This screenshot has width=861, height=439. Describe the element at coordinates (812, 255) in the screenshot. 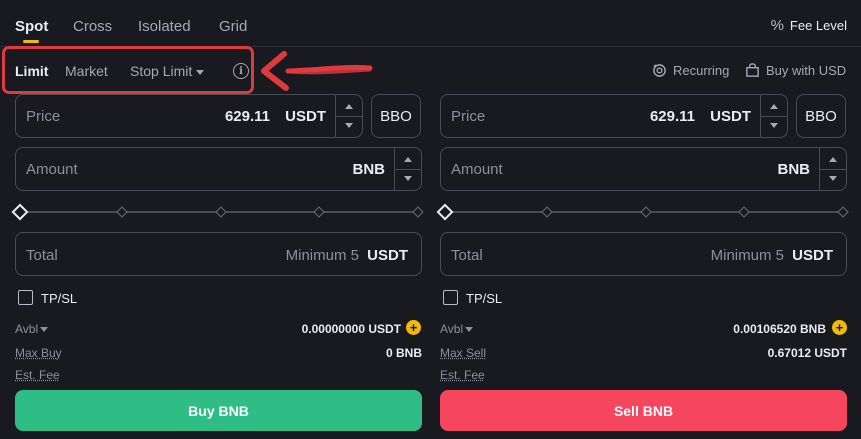

I see `sell-total-unit: USDT` at that location.